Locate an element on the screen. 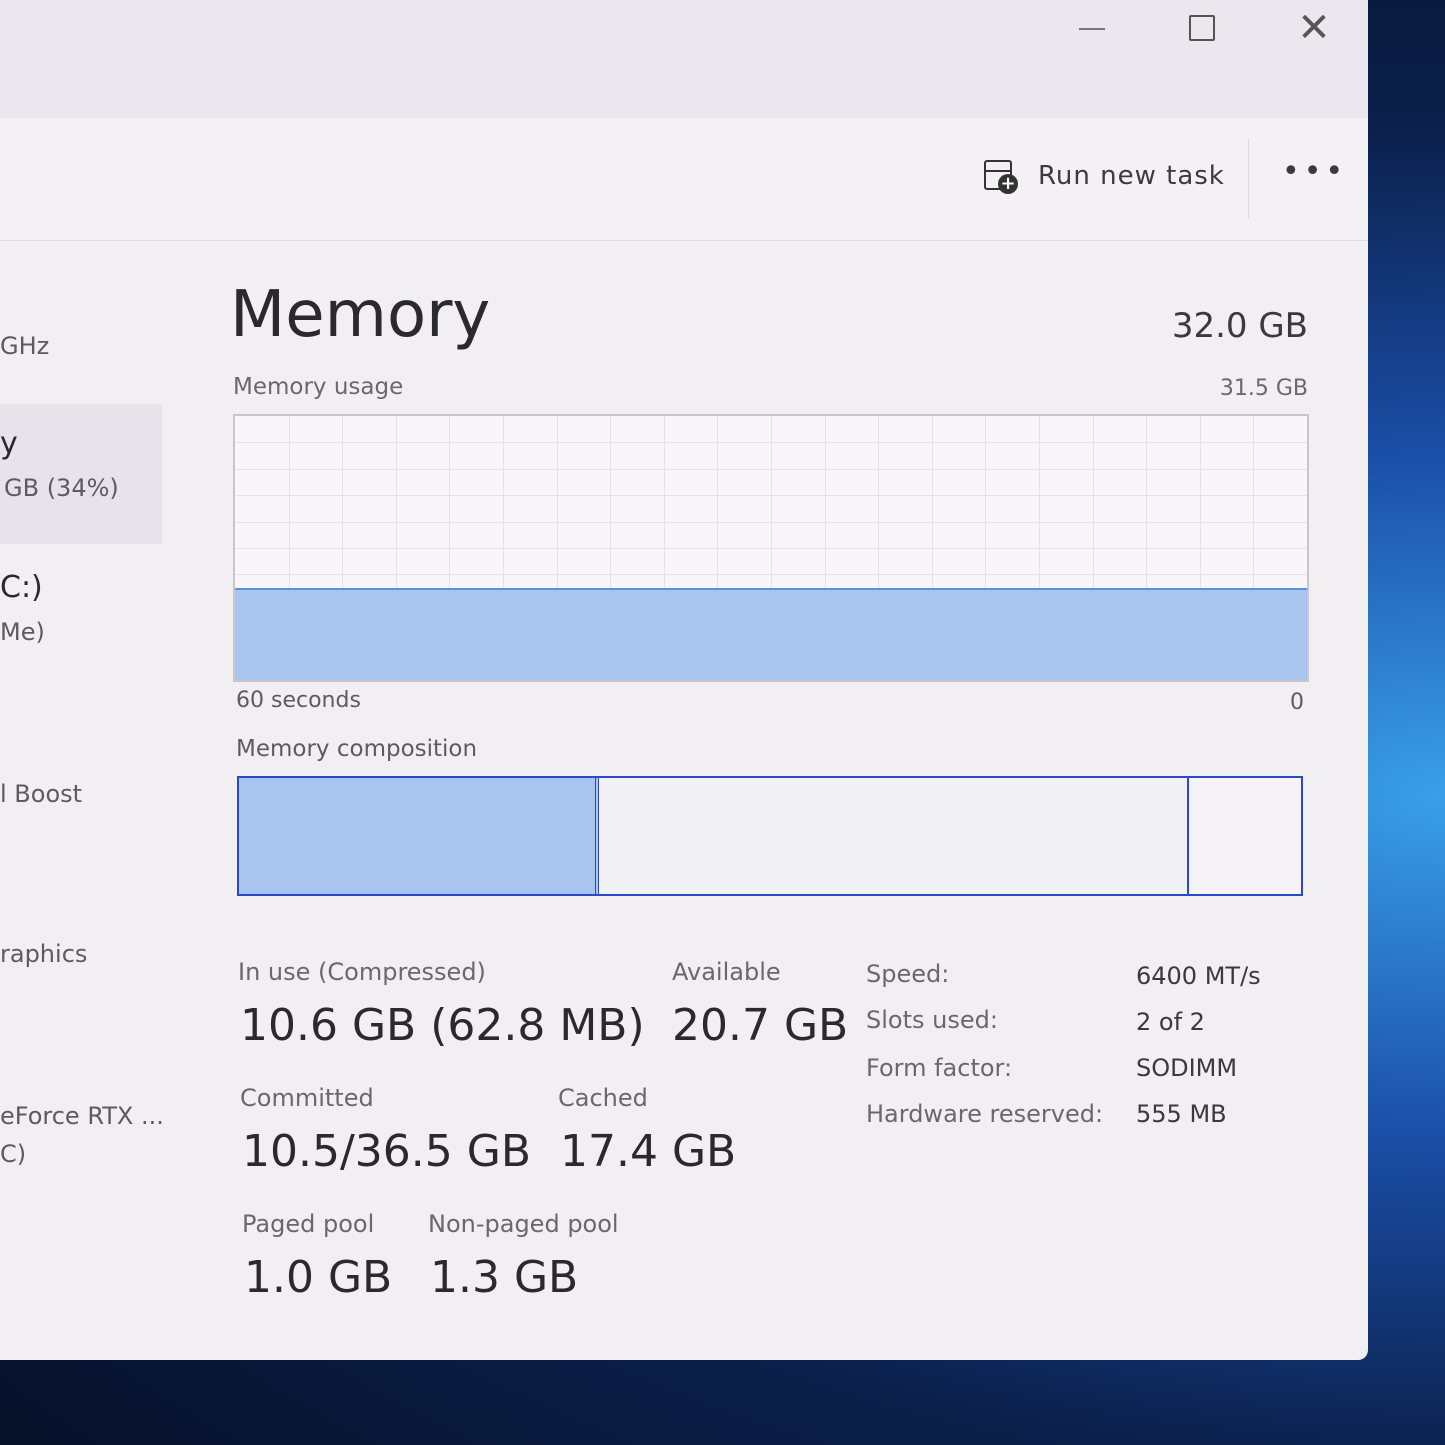 This screenshot has width=1445, height=1445. detail-key-speed: Speed: is located at coordinates (908, 974).